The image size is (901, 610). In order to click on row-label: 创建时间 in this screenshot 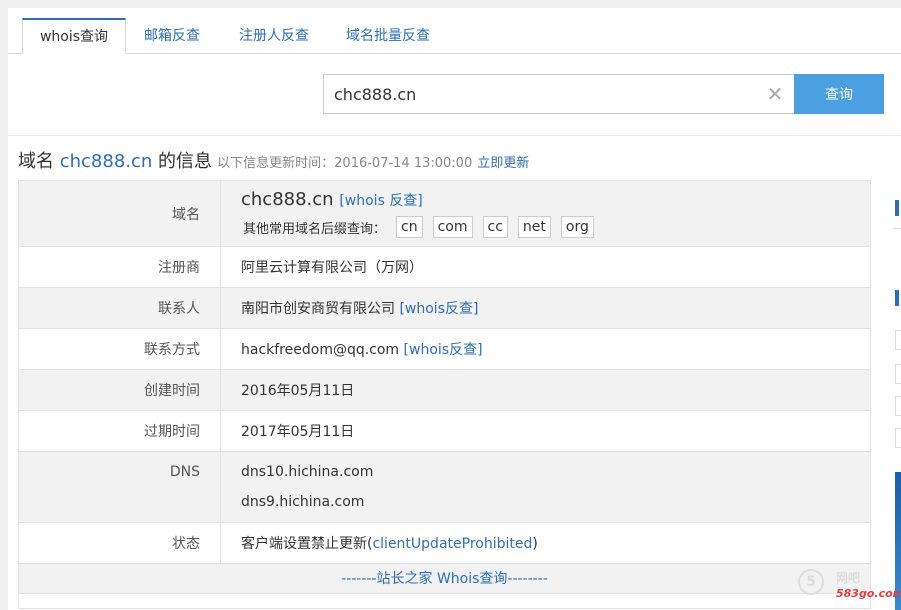, I will do `click(120, 390)`.